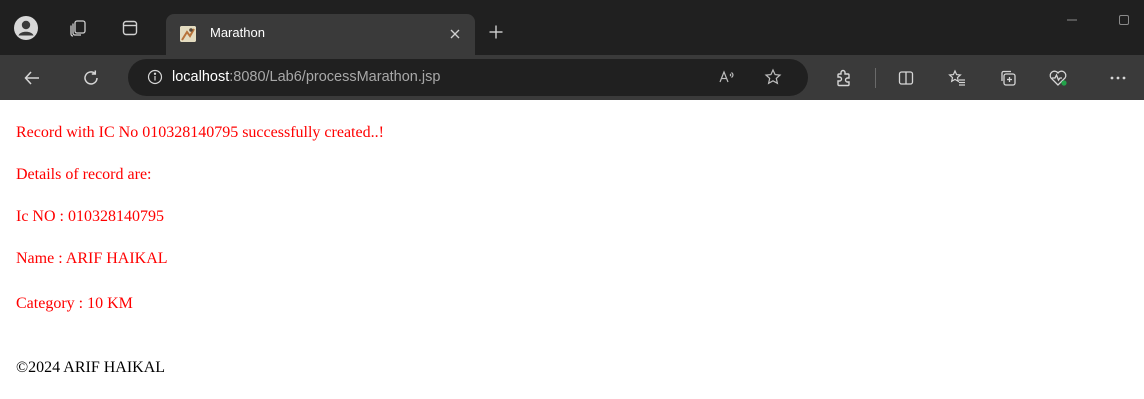 Image resolution: width=1144 pixels, height=399 pixels. What do you see at coordinates (496, 32) in the screenshot?
I see `new-tab-icon` at bounding box center [496, 32].